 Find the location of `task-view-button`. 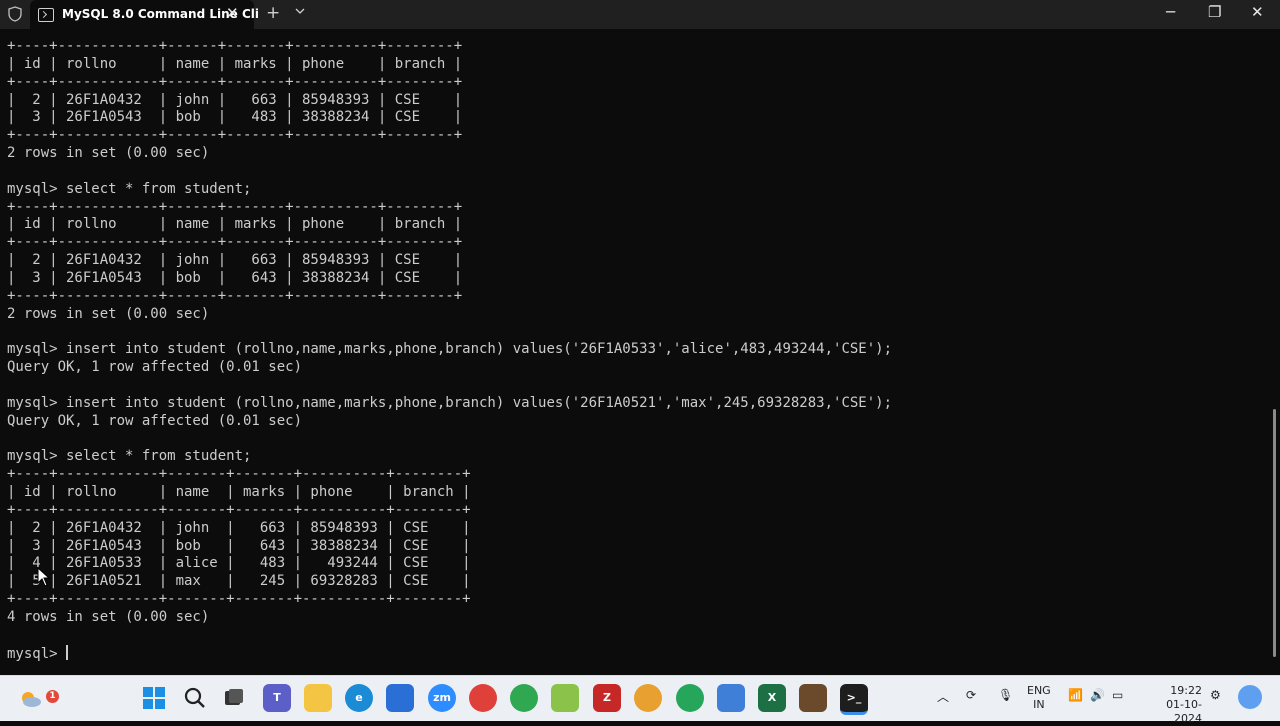

task-view-button is located at coordinates (234, 698).